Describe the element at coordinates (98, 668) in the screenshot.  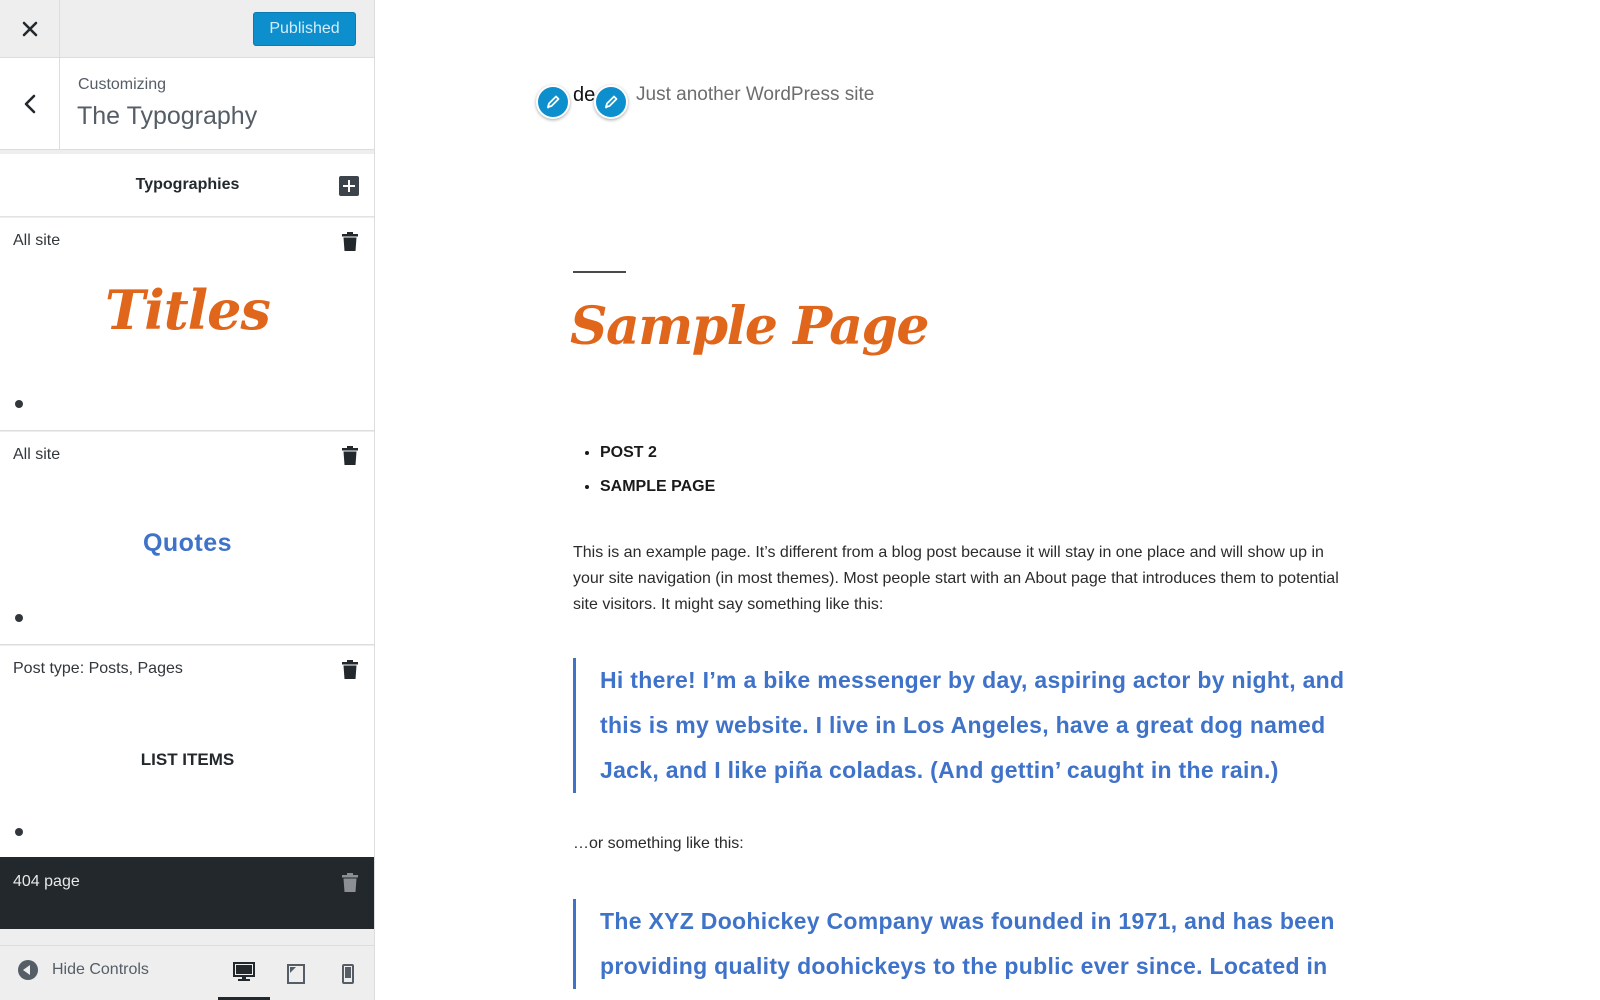
I see `typography-location: Post type: Posts, Pages` at that location.